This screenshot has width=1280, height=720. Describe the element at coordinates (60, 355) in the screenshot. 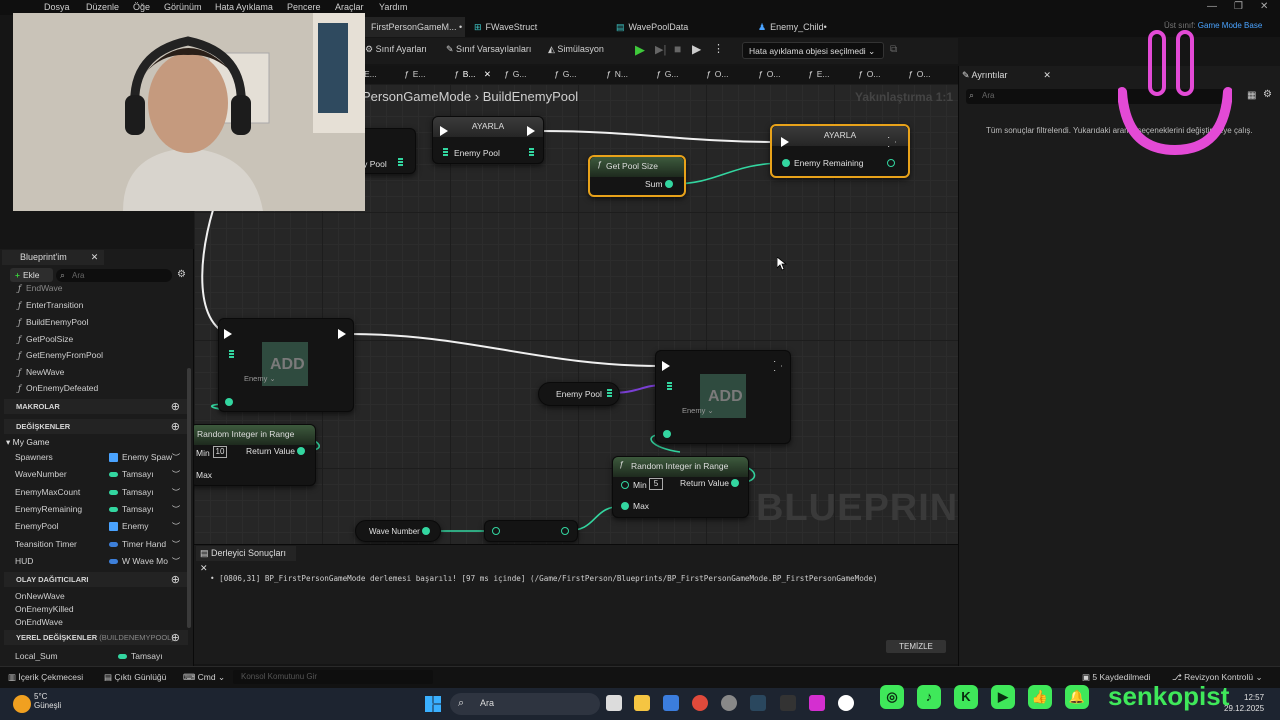

I see `function-item: ƒ GetEnemyFromPool` at that location.